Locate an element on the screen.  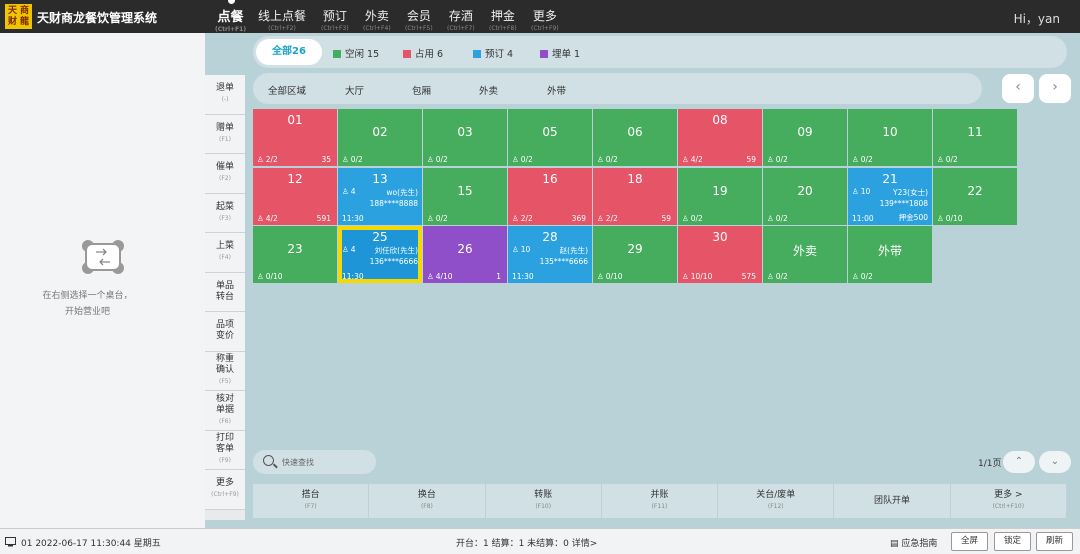
table-外卖: 外卖 ♙ 0/2 is located at coordinates (805, 254).